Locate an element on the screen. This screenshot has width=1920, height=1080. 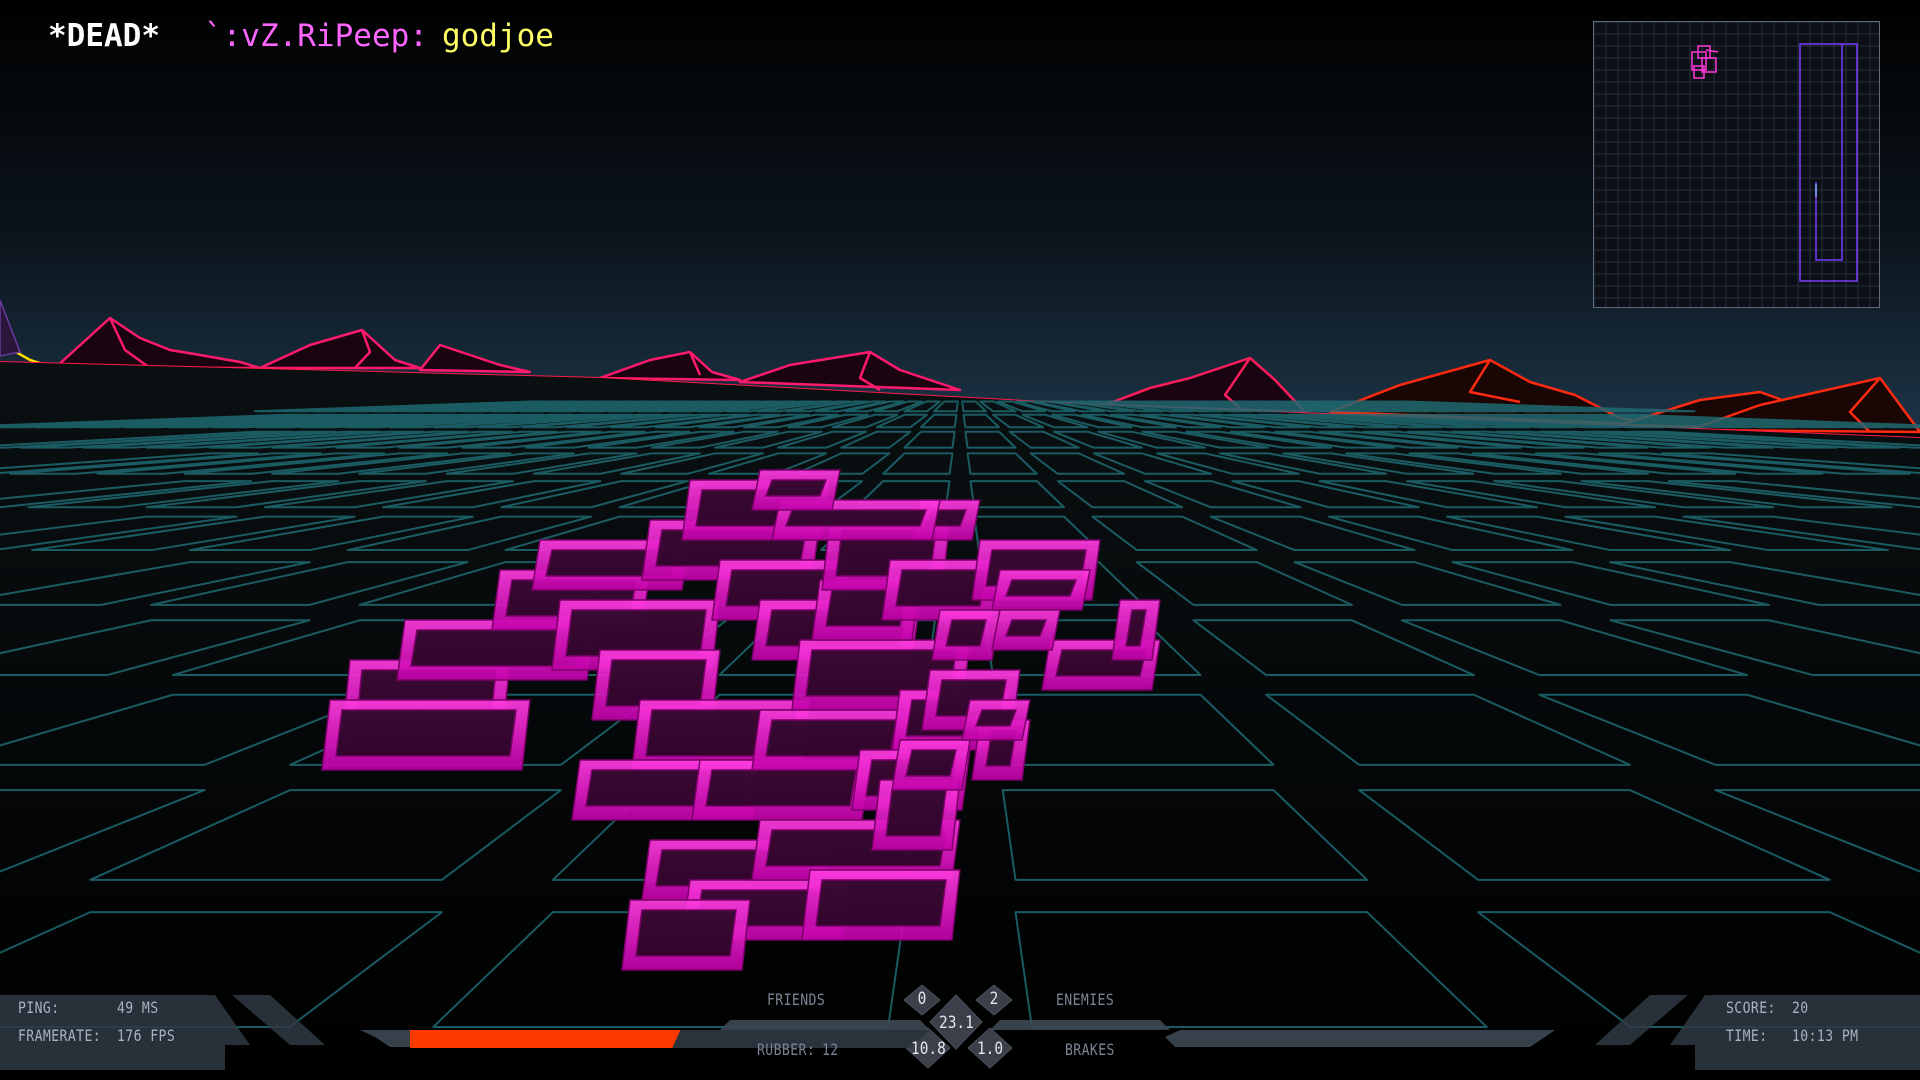
chat-message: godjoe is located at coordinates (497, 36).